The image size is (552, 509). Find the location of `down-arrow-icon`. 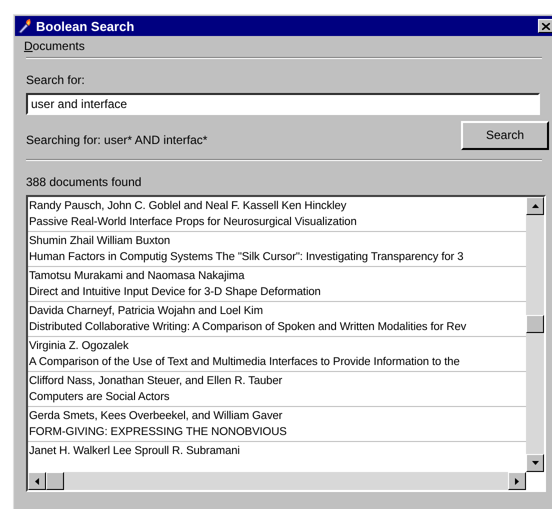

down-arrow-icon is located at coordinates (535, 463).